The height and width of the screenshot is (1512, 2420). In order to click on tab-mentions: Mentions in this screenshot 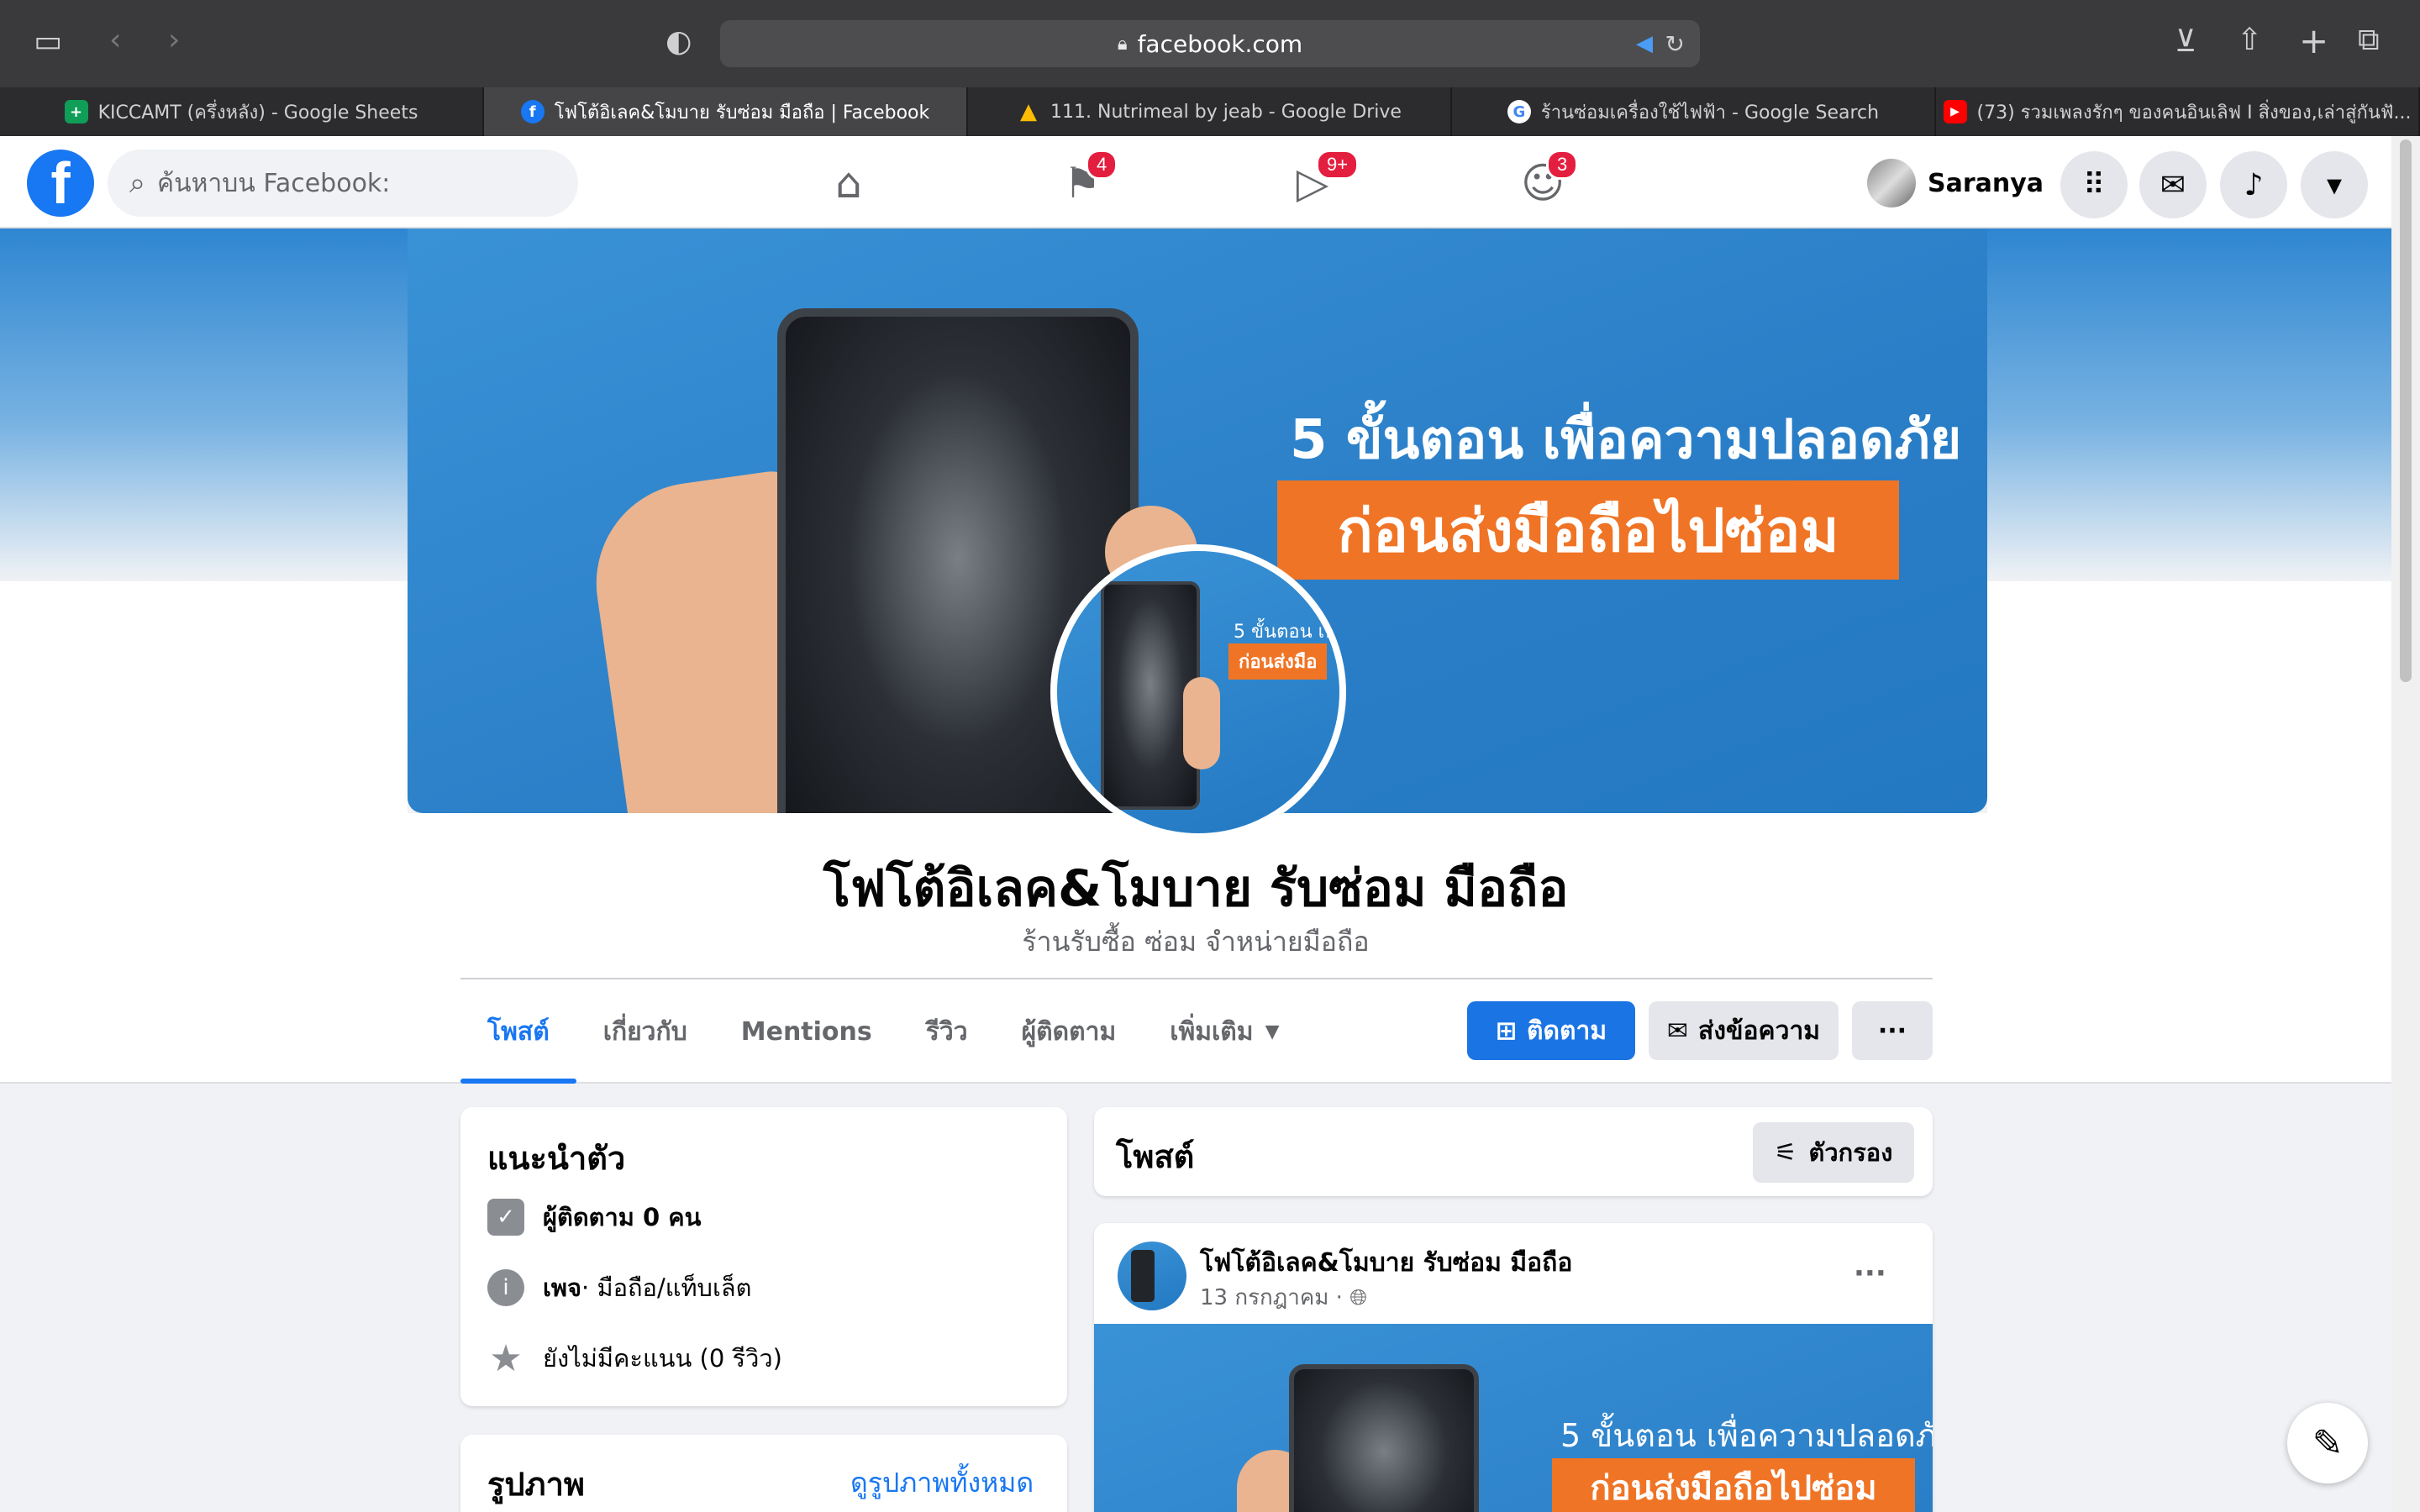, I will do `click(807, 1031)`.